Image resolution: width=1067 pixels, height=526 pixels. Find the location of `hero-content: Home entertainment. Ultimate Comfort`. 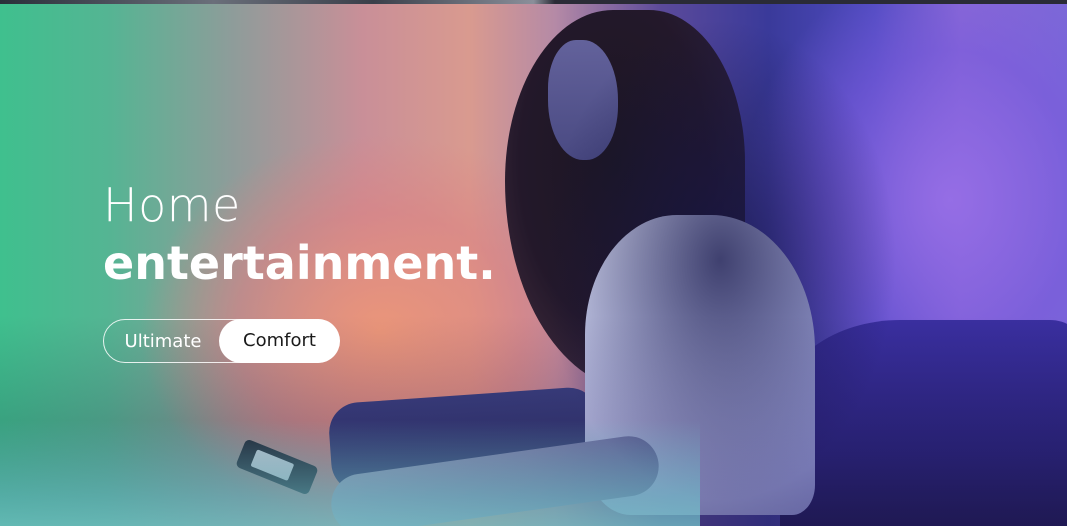

hero-content: Home entertainment. Ultimate Comfort is located at coordinates (299, 270).